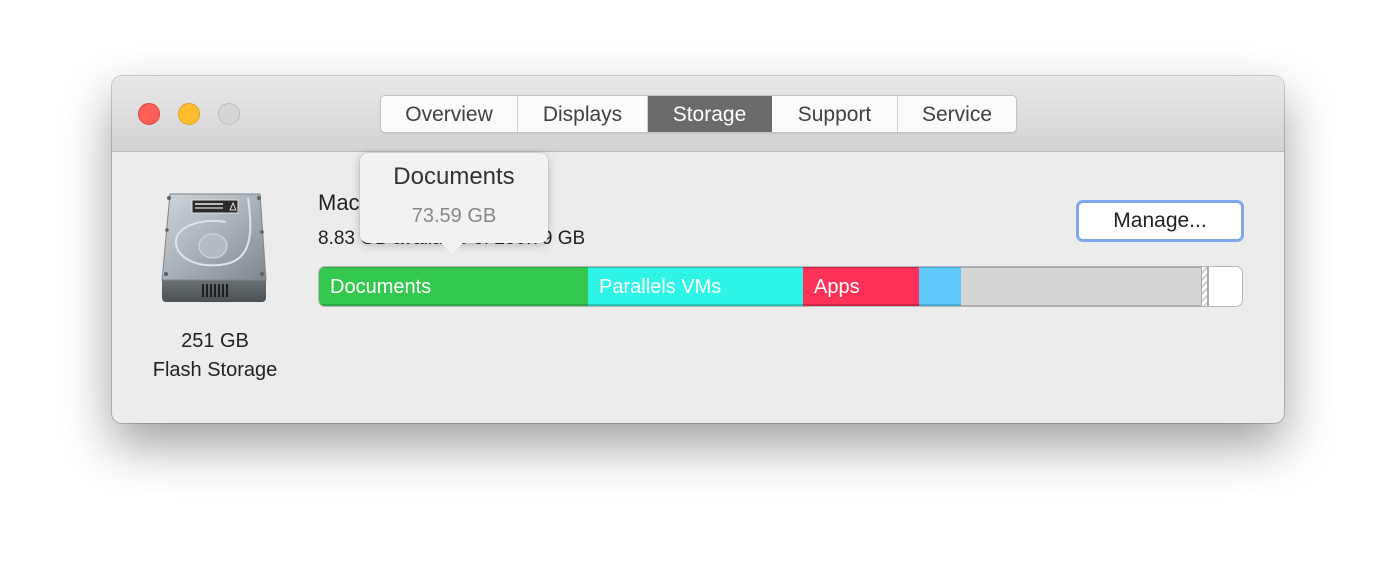  I want to click on segment-system, so click(1081, 286).